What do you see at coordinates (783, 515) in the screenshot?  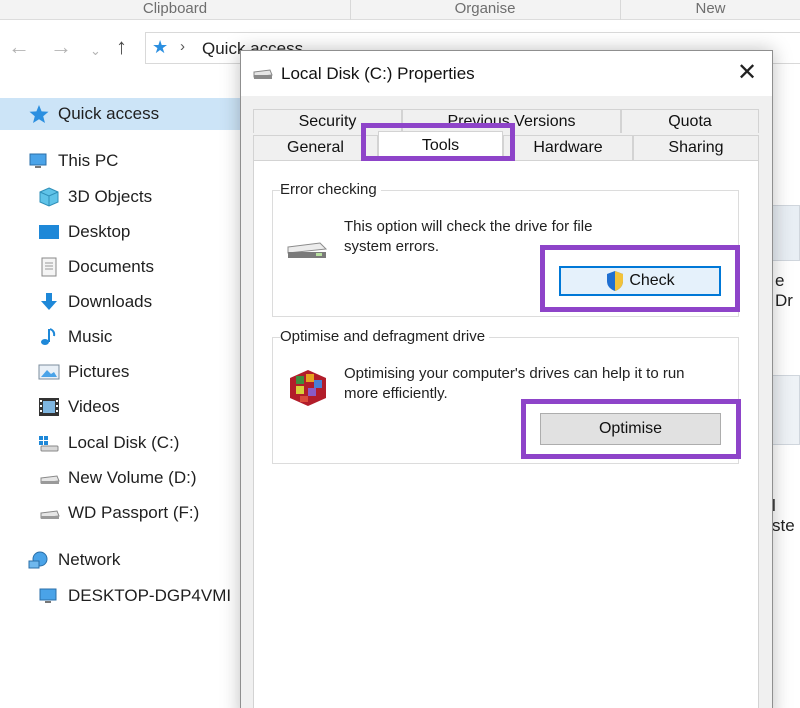 I see `file-label-partial: l ste` at bounding box center [783, 515].